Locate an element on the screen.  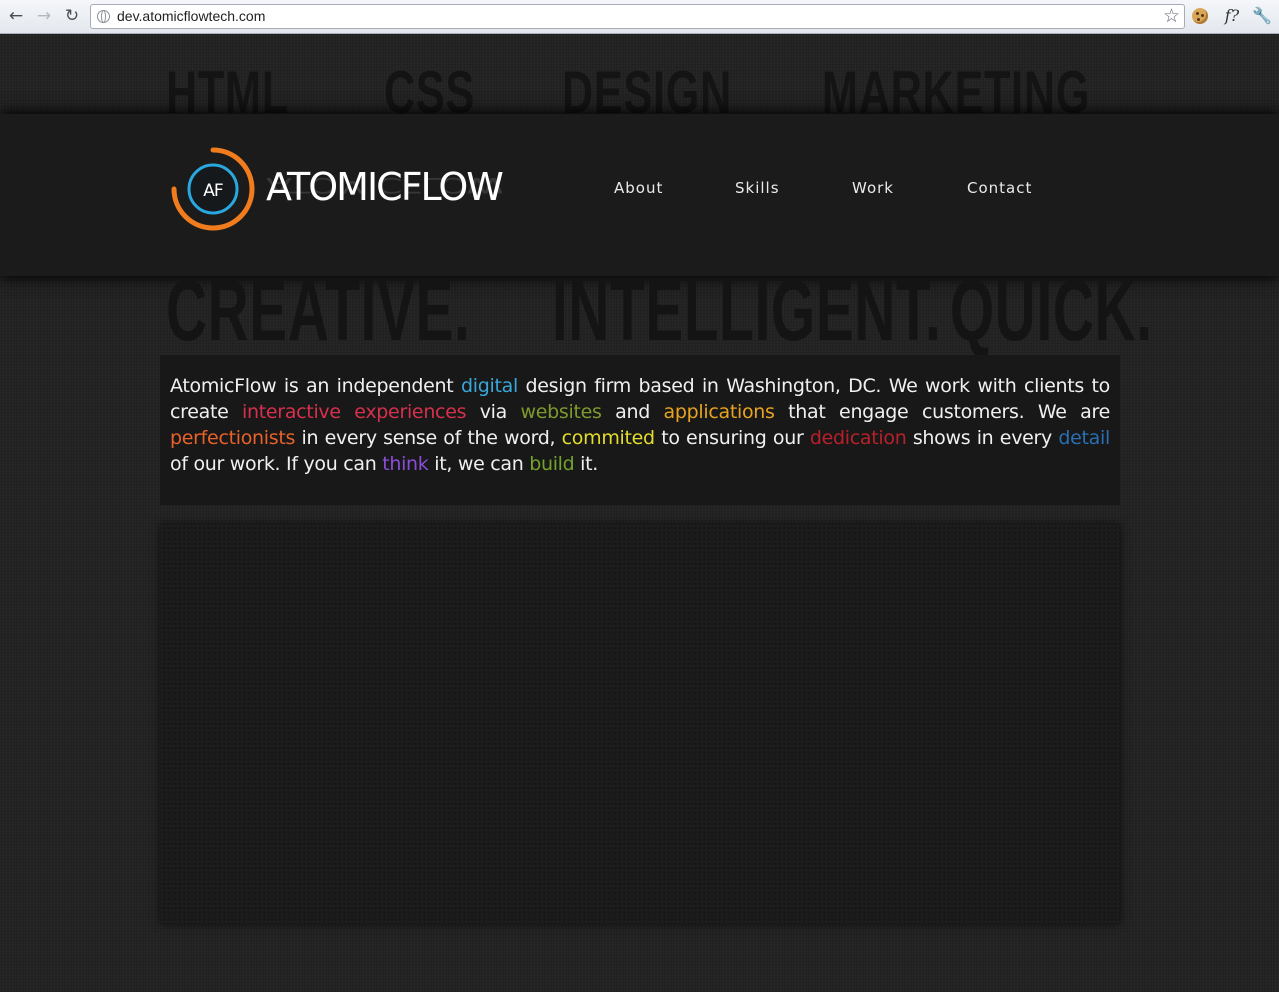
function-extension-button: f? is located at coordinates (1232, 16).